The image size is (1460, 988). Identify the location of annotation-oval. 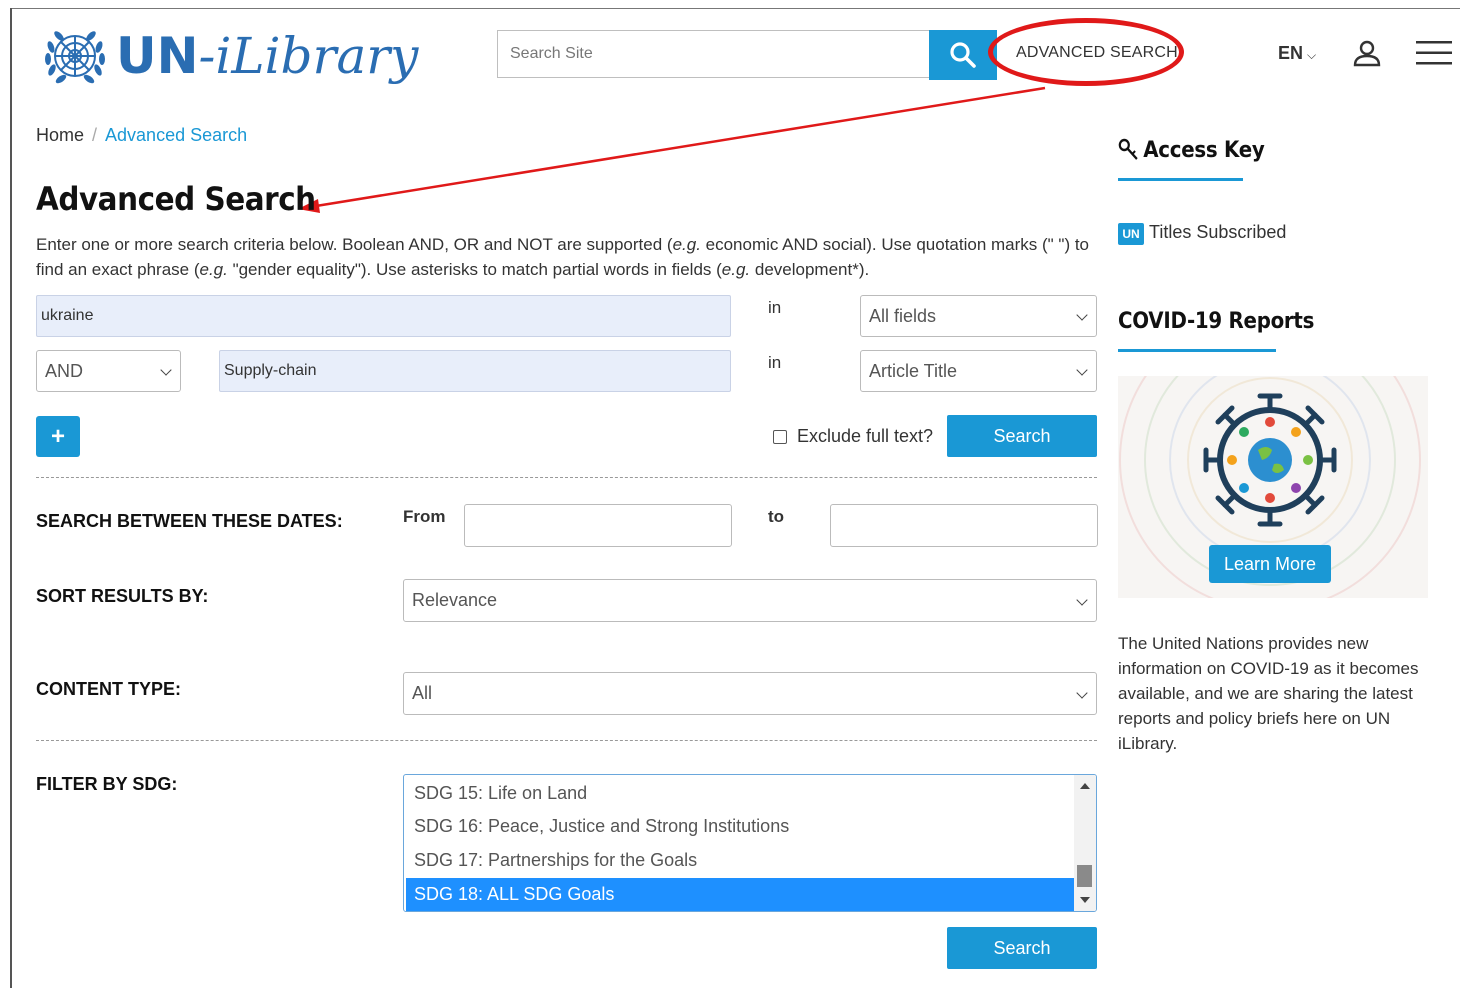
(1086, 52).